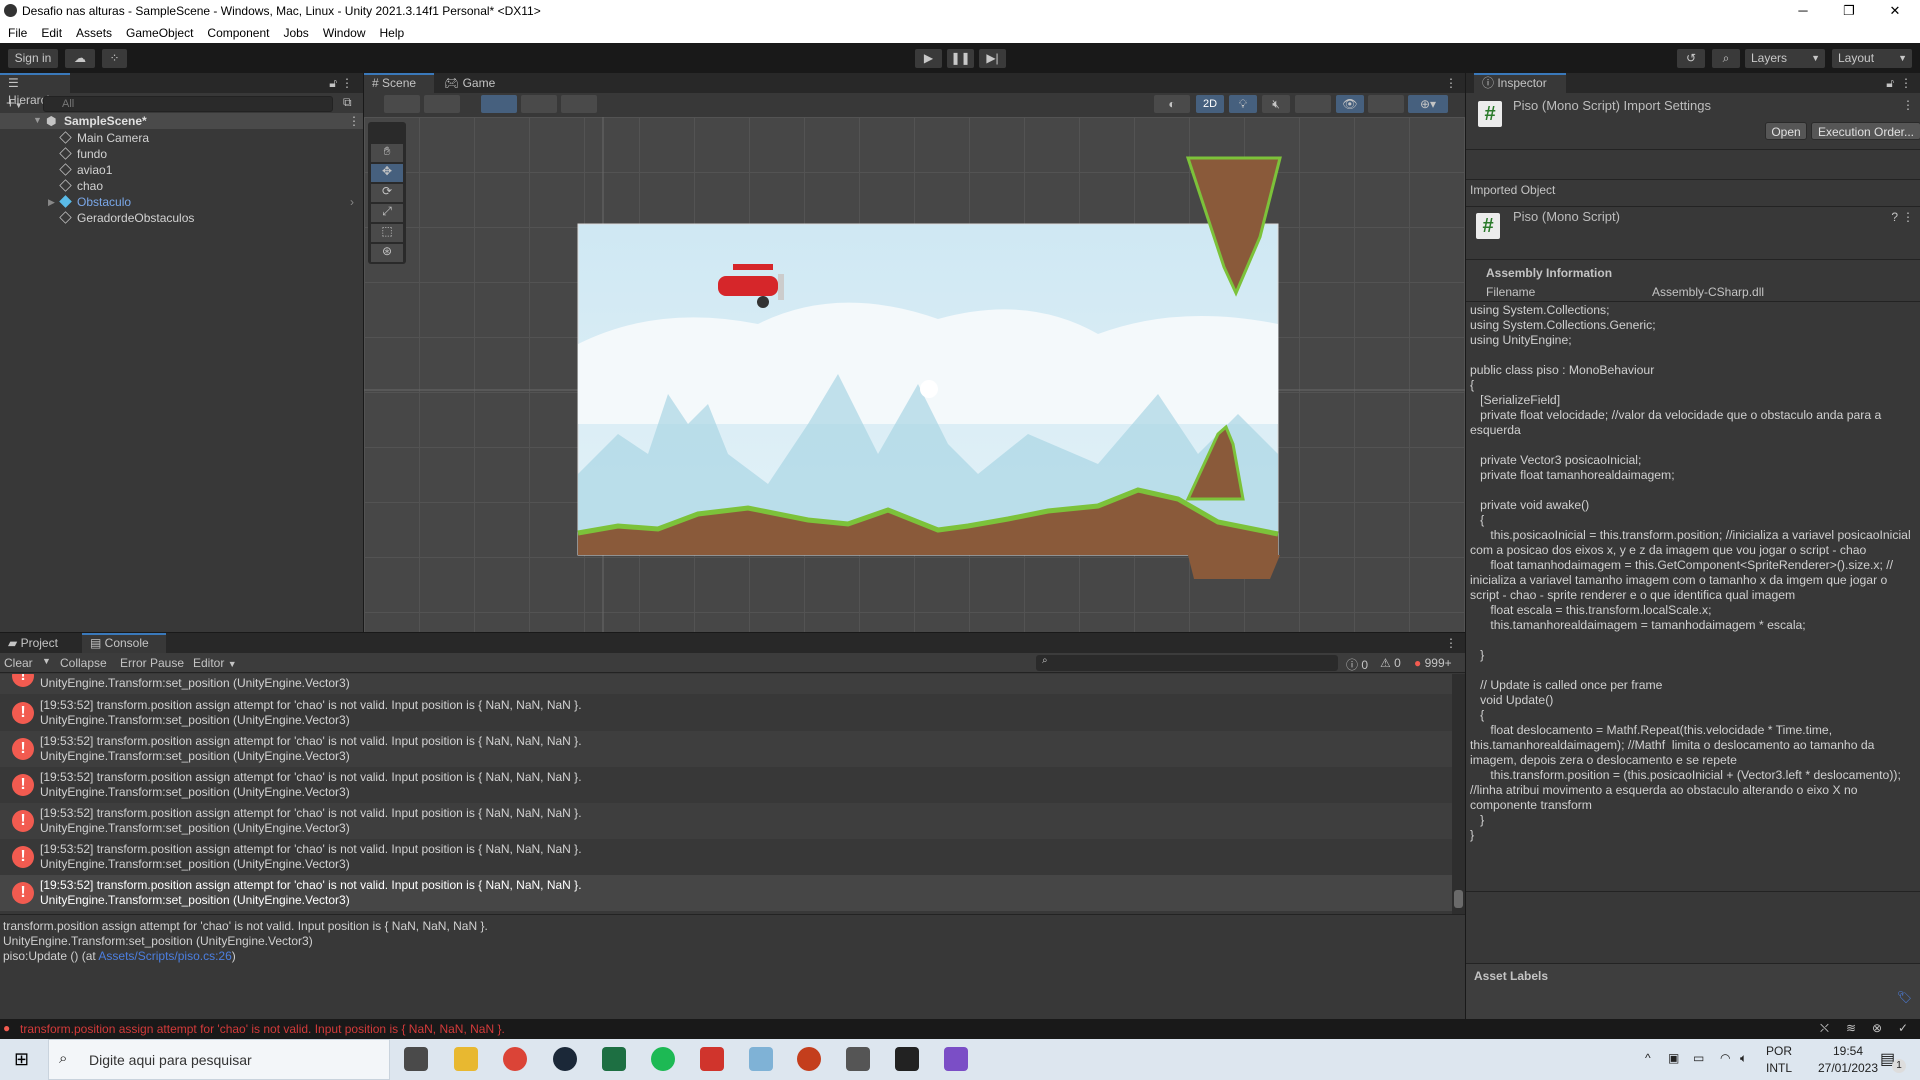 The image size is (1920, 1080). Describe the element at coordinates (579, 104) in the screenshot. I see `ruler-dropdown` at that location.